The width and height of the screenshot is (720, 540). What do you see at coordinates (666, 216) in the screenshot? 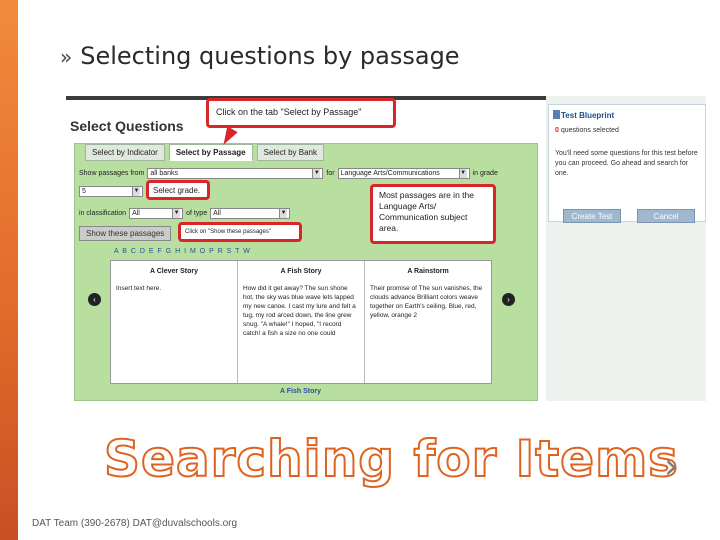
I see `cancel-button: Cancel` at bounding box center [666, 216].